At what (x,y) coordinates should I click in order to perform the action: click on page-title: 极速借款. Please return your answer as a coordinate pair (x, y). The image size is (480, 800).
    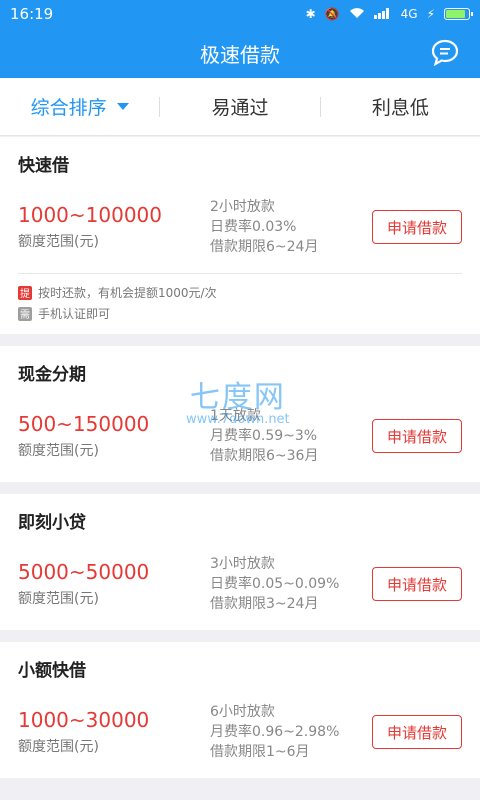
    Looking at the image, I should click on (240, 54).